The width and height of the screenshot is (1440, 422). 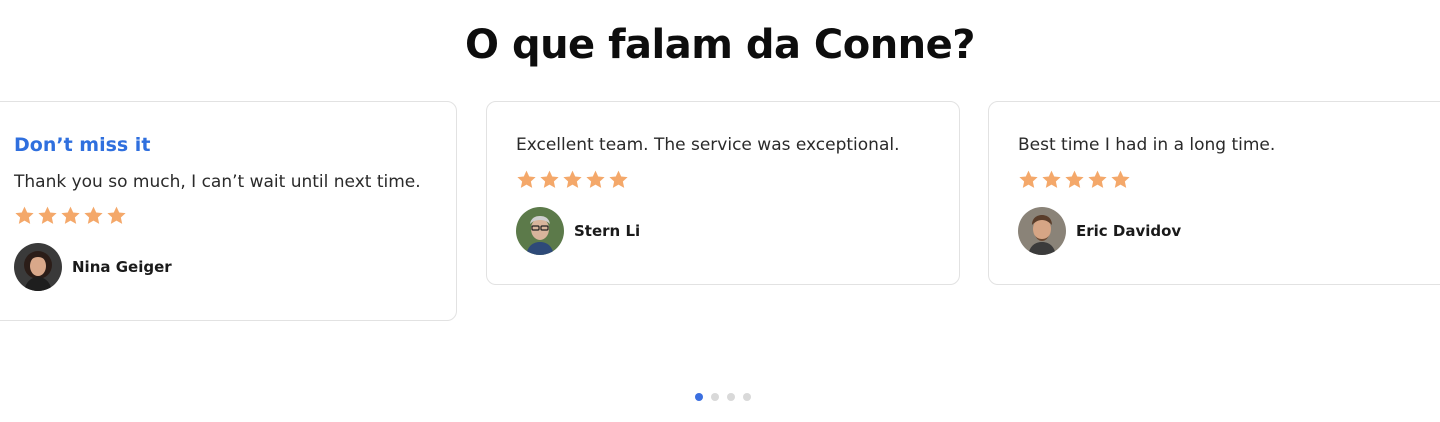 What do you see at coordinates (720, 45) in the screenshot?
I see `section-heading: O que falam da Conne?` at bounding box center [720, 45].